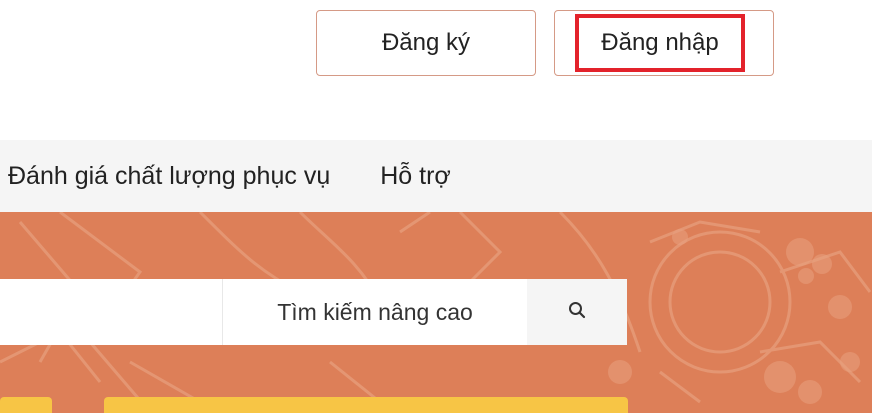  What do you see at coordinates (111, 312) in the screenshot?
I see `search-input` at bounding box center [111, 312].